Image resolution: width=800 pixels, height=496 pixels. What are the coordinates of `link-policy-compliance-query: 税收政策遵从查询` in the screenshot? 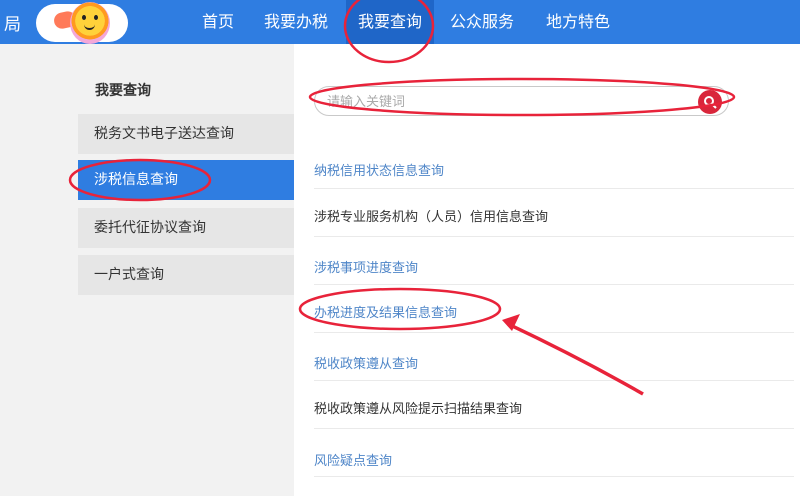 It's located at (366, 362).